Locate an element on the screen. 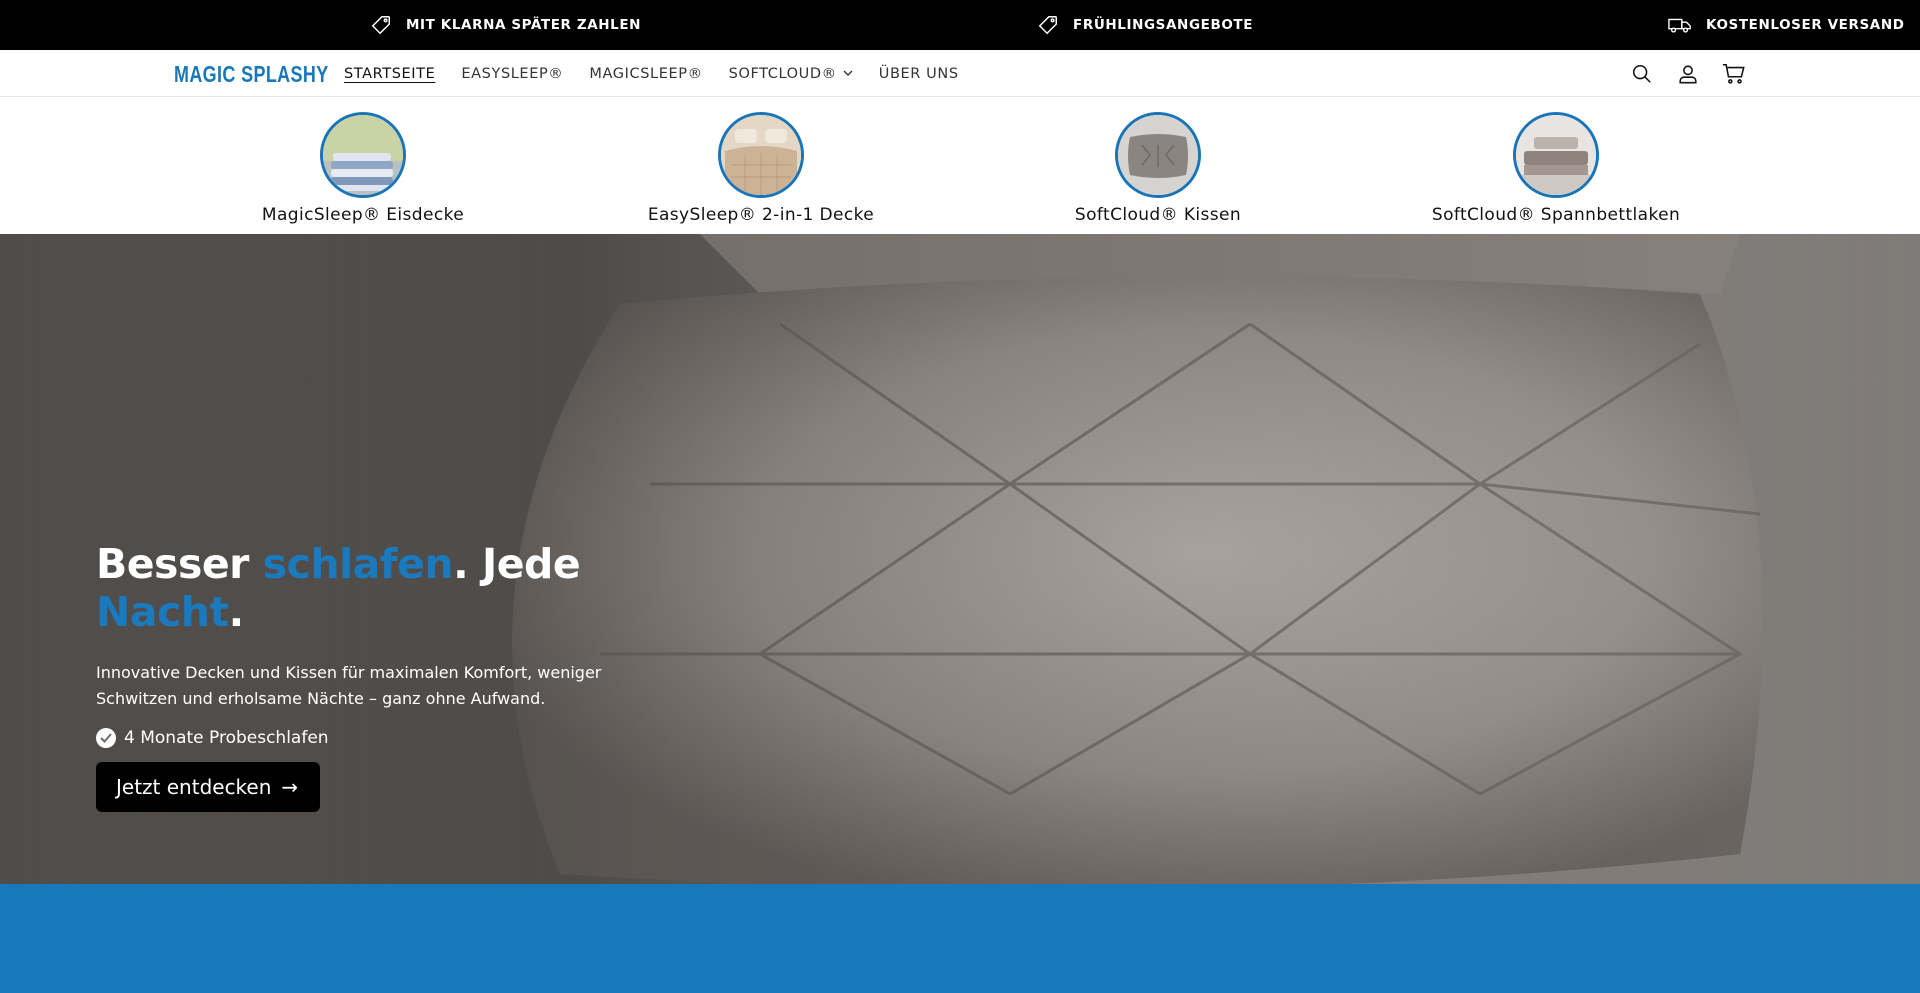 This screenshot has width=1920, height=993. category-label: SoftCloud® Spannbettlaken is located at coordinates (1556, 215).